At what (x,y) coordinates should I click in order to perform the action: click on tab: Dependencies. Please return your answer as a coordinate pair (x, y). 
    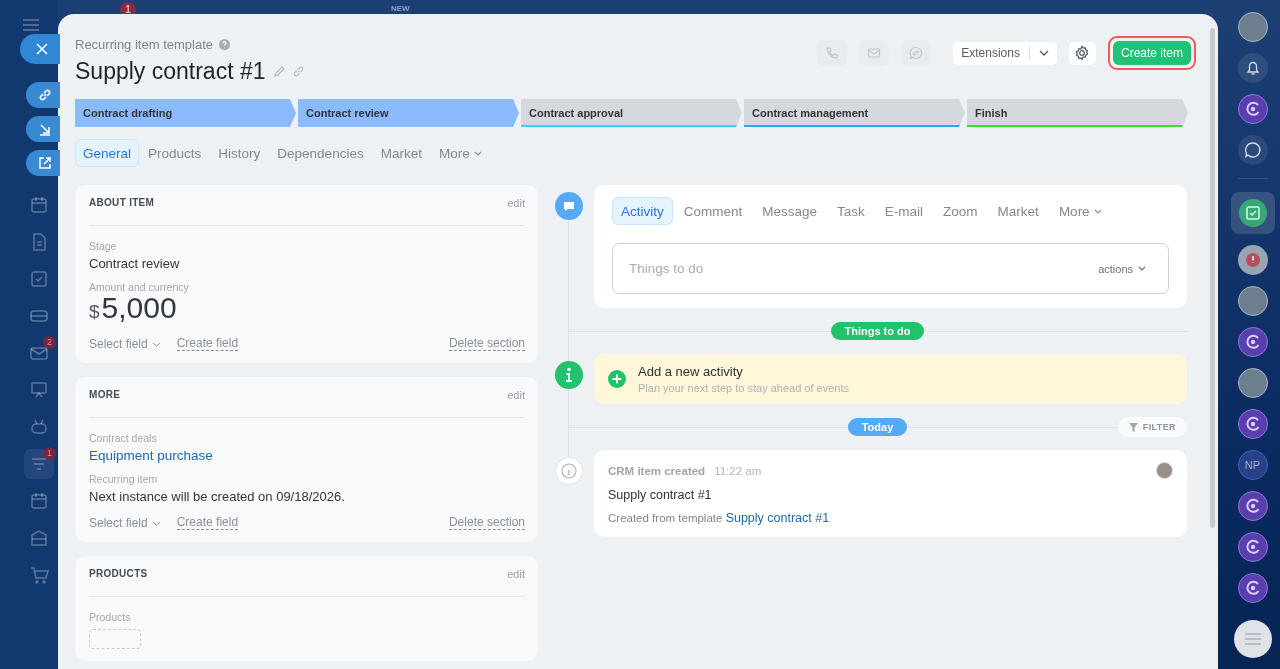
    Looking at the image, I should click on (320, 153).